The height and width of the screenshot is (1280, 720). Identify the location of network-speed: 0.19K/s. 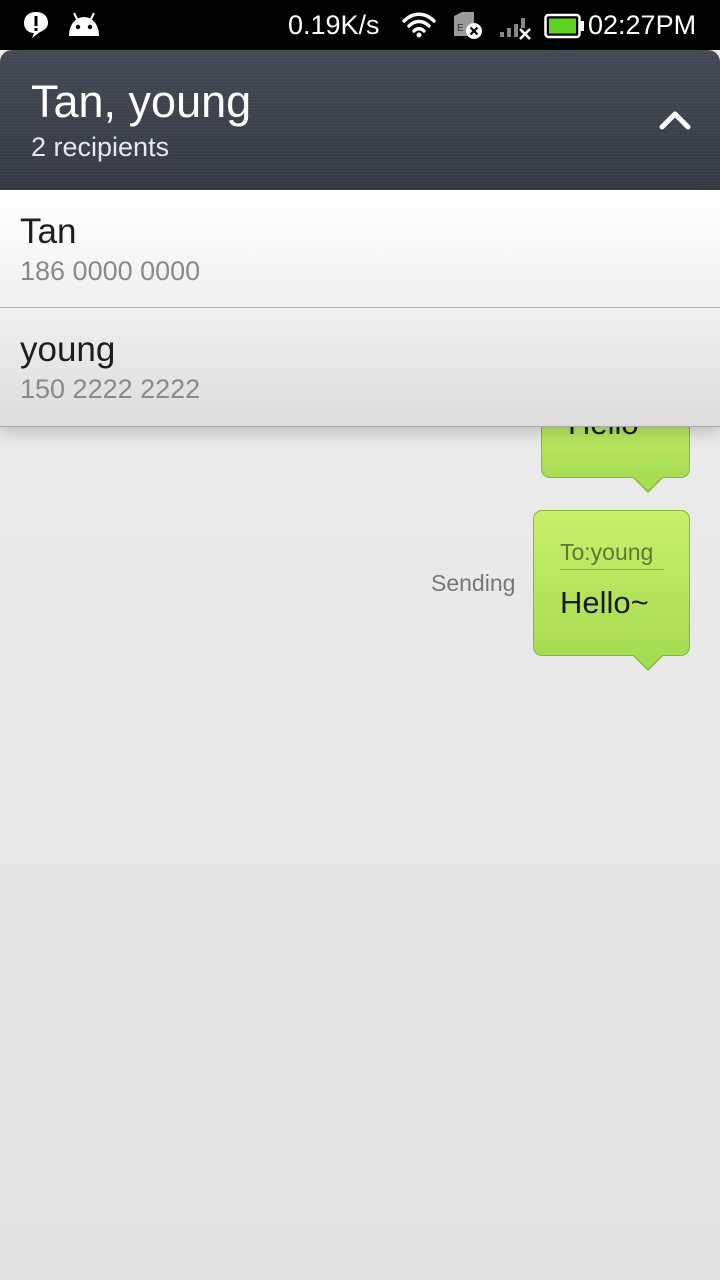
(334, 25).